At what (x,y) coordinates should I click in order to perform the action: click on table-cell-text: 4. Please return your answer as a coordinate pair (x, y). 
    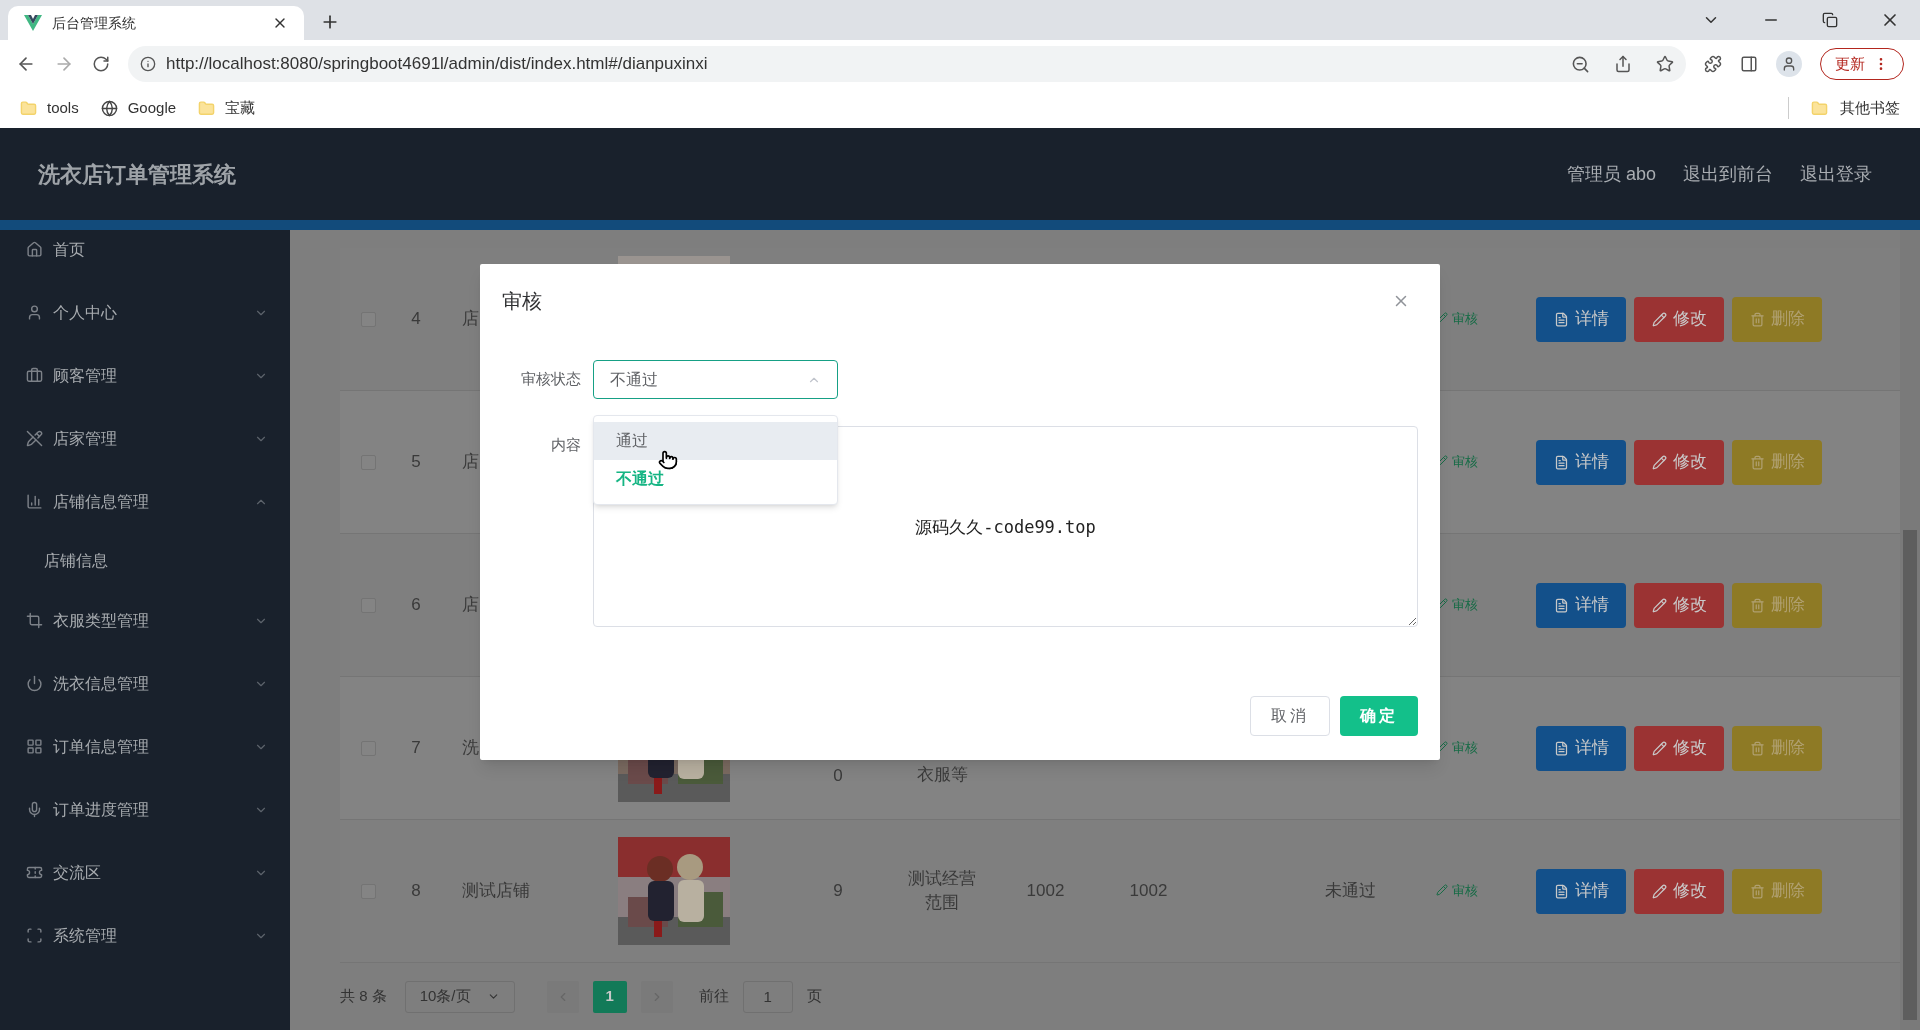
    Looking at the image, I should click on (416, 319).